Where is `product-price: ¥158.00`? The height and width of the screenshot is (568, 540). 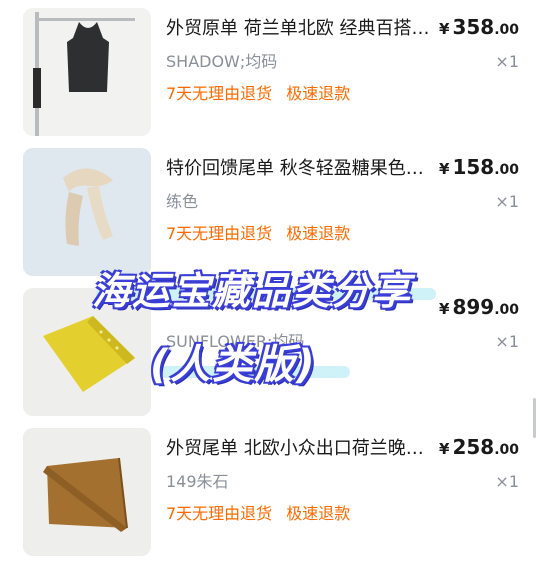
product-price: ¥158.00 is located at coordinates (479, 167).